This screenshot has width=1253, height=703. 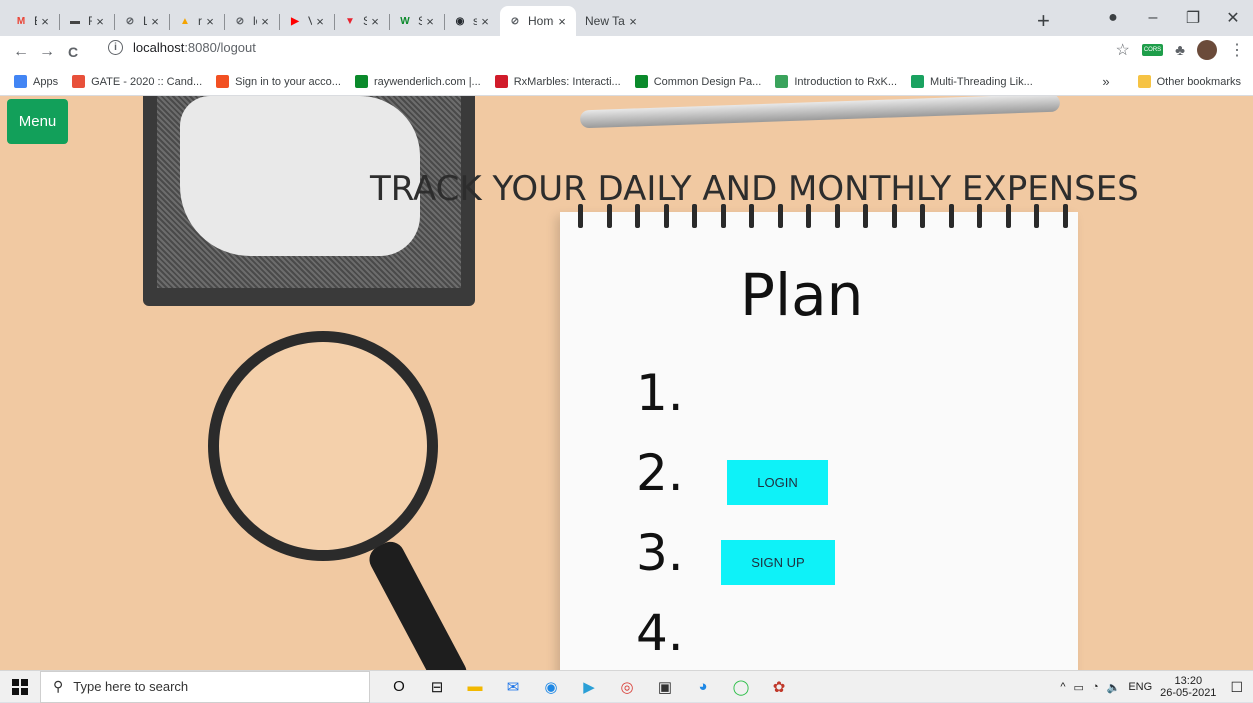 I want to click on tab-3: ▲remote×, so click(x=197, y=21).